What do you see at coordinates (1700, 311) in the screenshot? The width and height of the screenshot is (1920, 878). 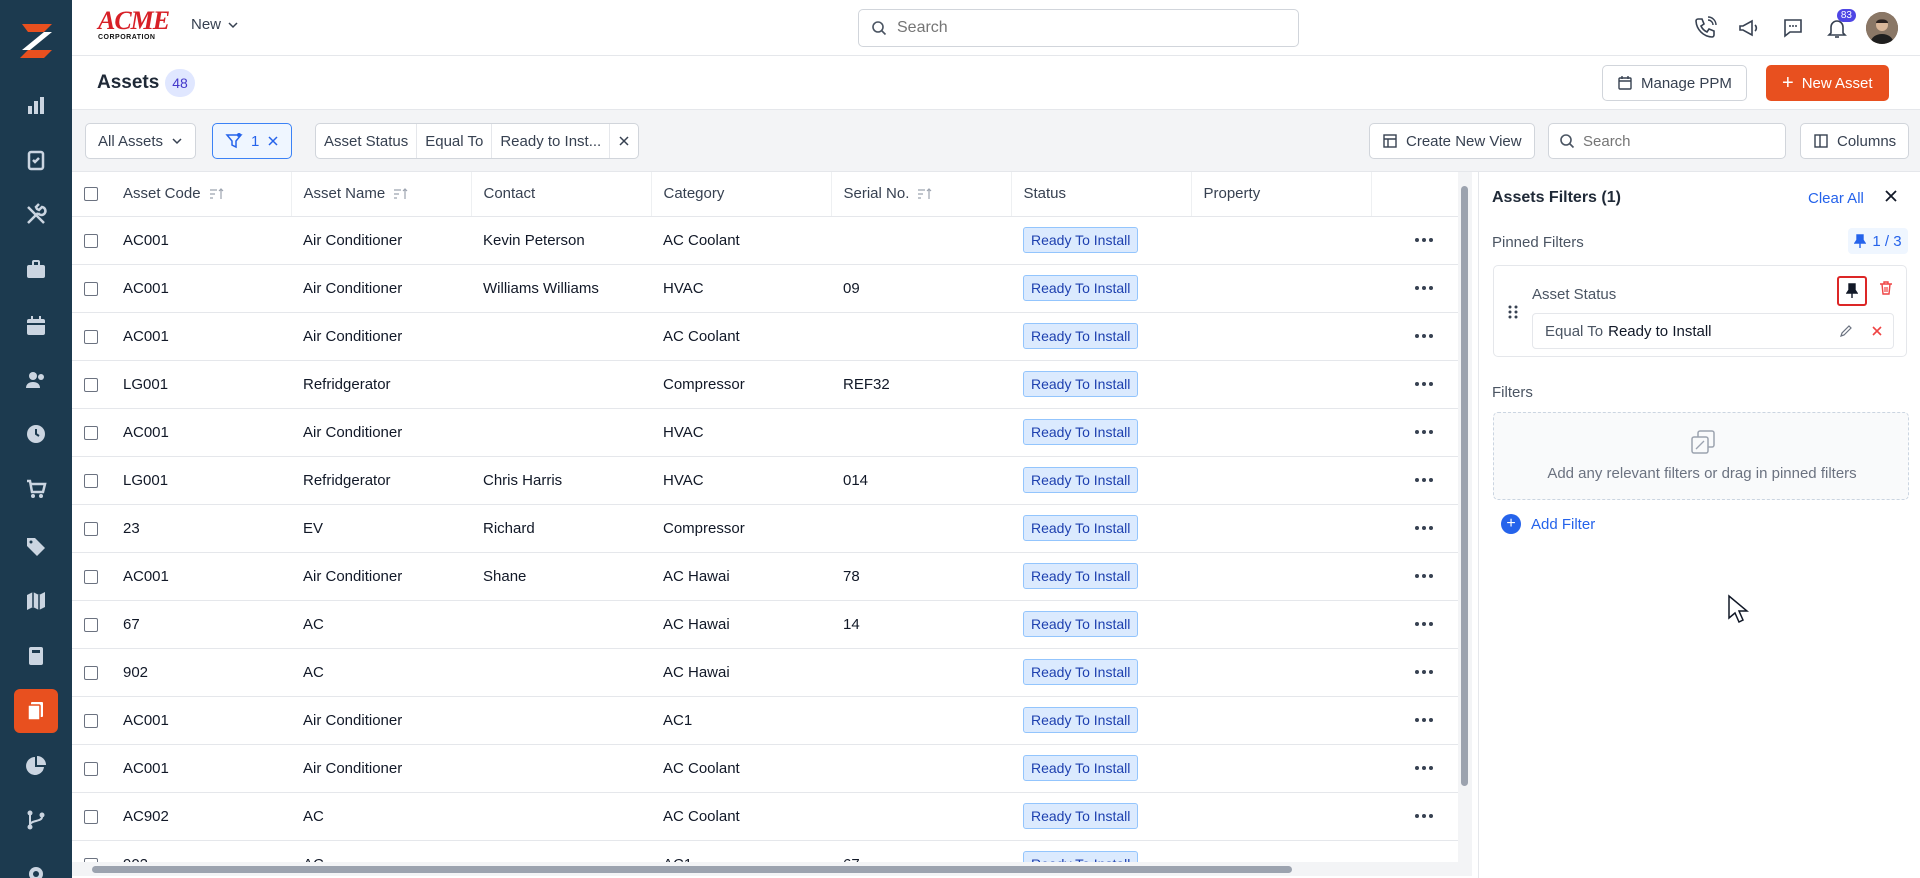 I see `pinned-filter-card: Asset Status Equal To Ready to Install` at bounding box center [1700, 311].